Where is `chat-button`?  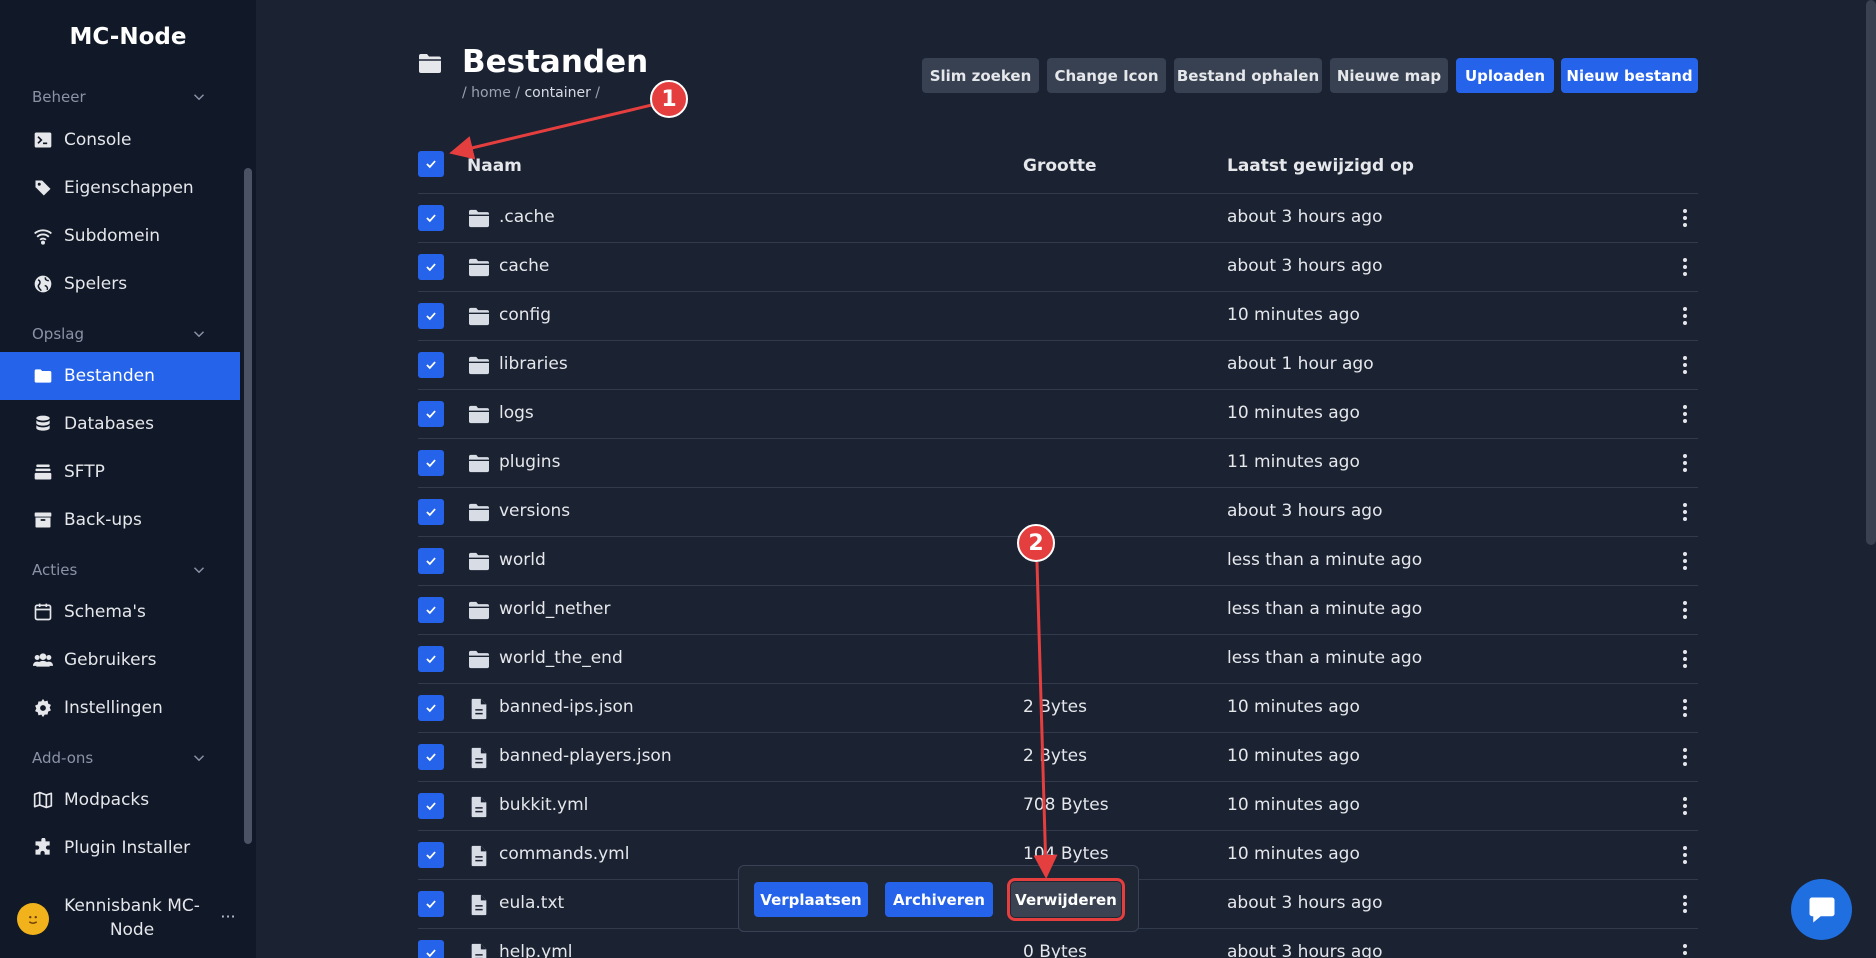
chat-button is located at coordinates (1821, 909).